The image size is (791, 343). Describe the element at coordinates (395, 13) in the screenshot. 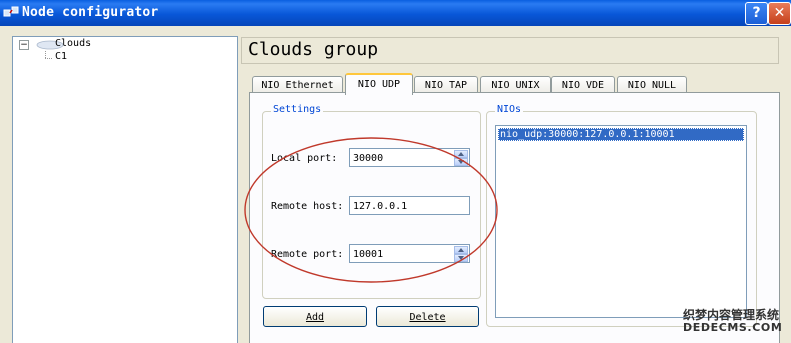

I see `title-bar: Node configurator ? ✕` at that location.